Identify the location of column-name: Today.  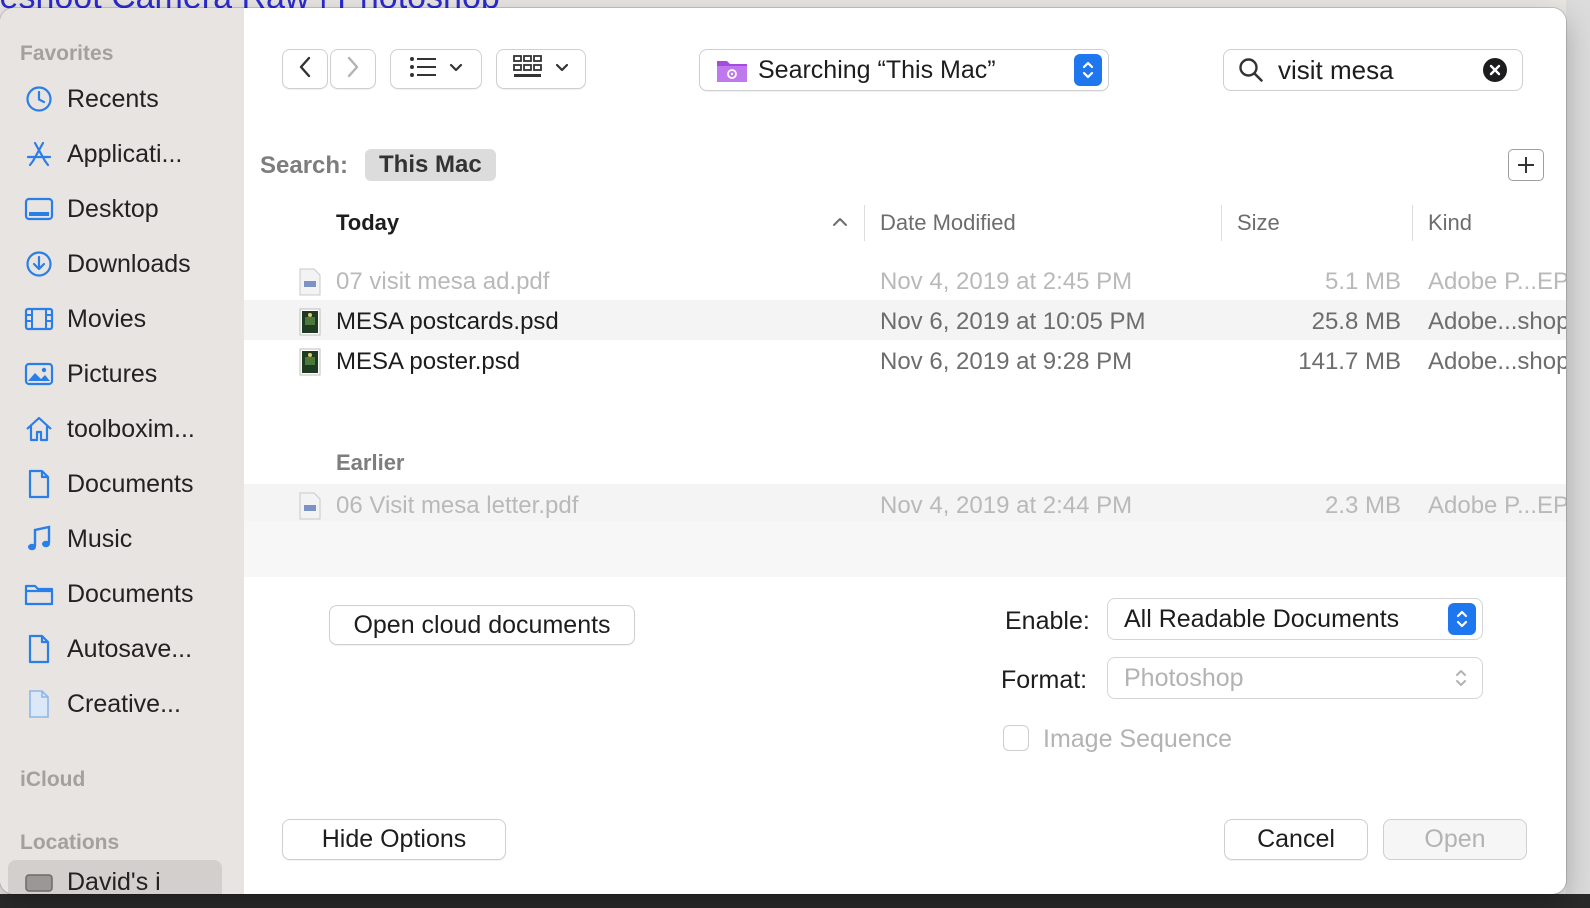
(367, 223).